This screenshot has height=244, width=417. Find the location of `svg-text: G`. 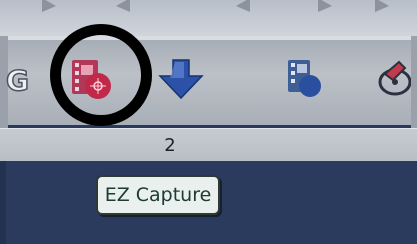

svg-text: G is located at coordinates (17, 80).